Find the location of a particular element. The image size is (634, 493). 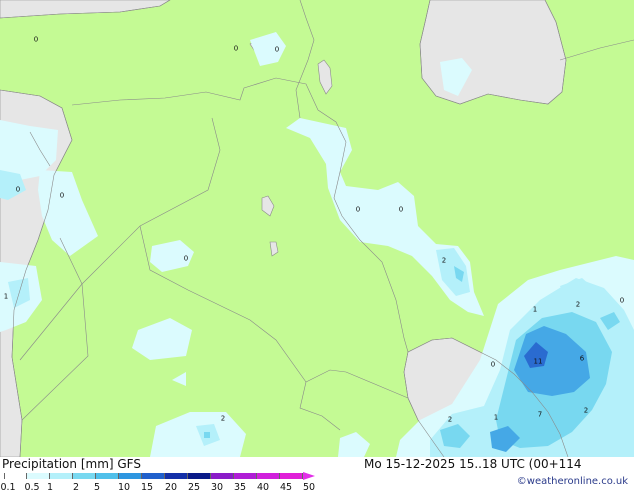

lake-urmia is located at coordinates (325, 77).